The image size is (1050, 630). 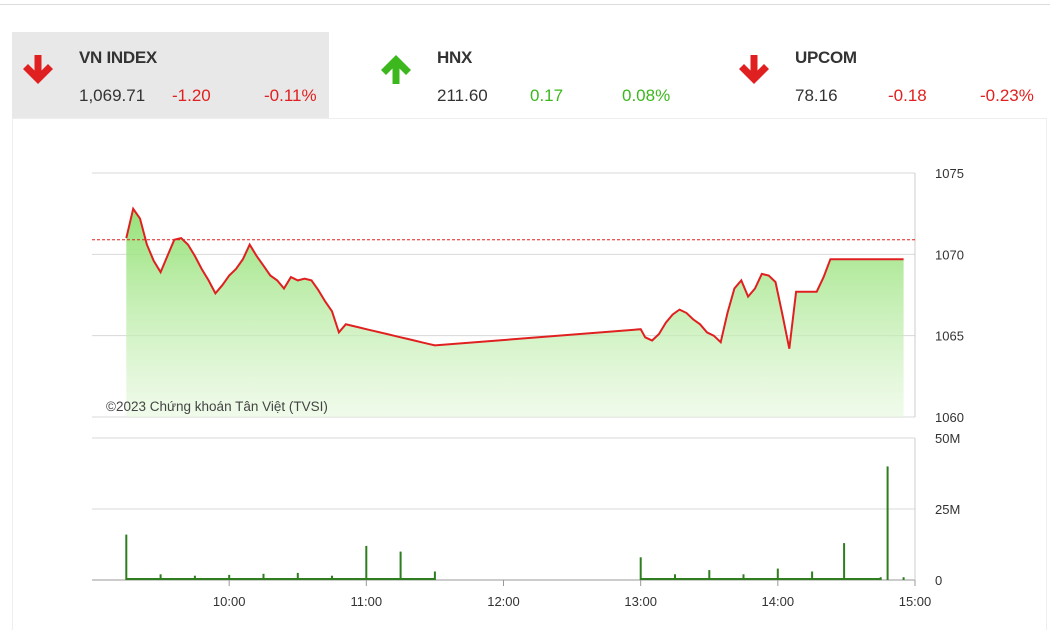 What do you see at coordinates (229, 601) in the screenshot?
I see `time-tick-label: 10:00` at bounding box center [229, 601].